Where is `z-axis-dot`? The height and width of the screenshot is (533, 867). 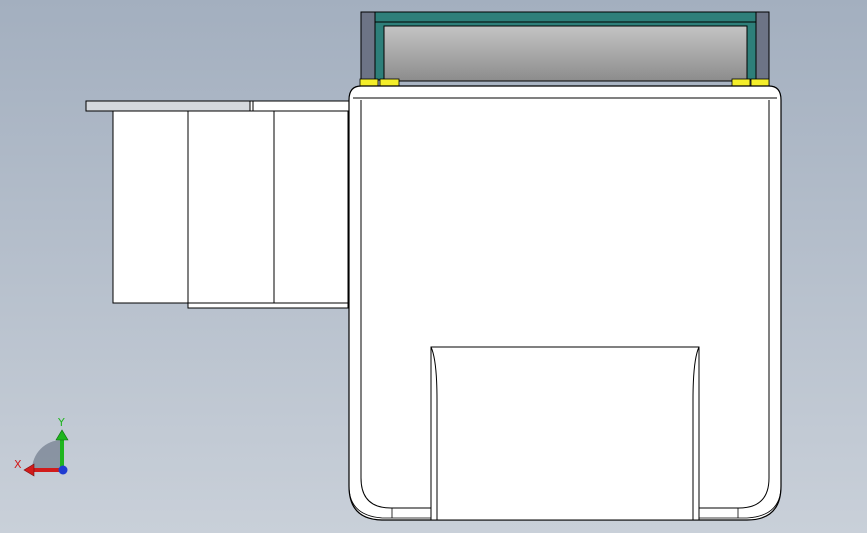
z-axis-dot is located at coordinates (63, 470).